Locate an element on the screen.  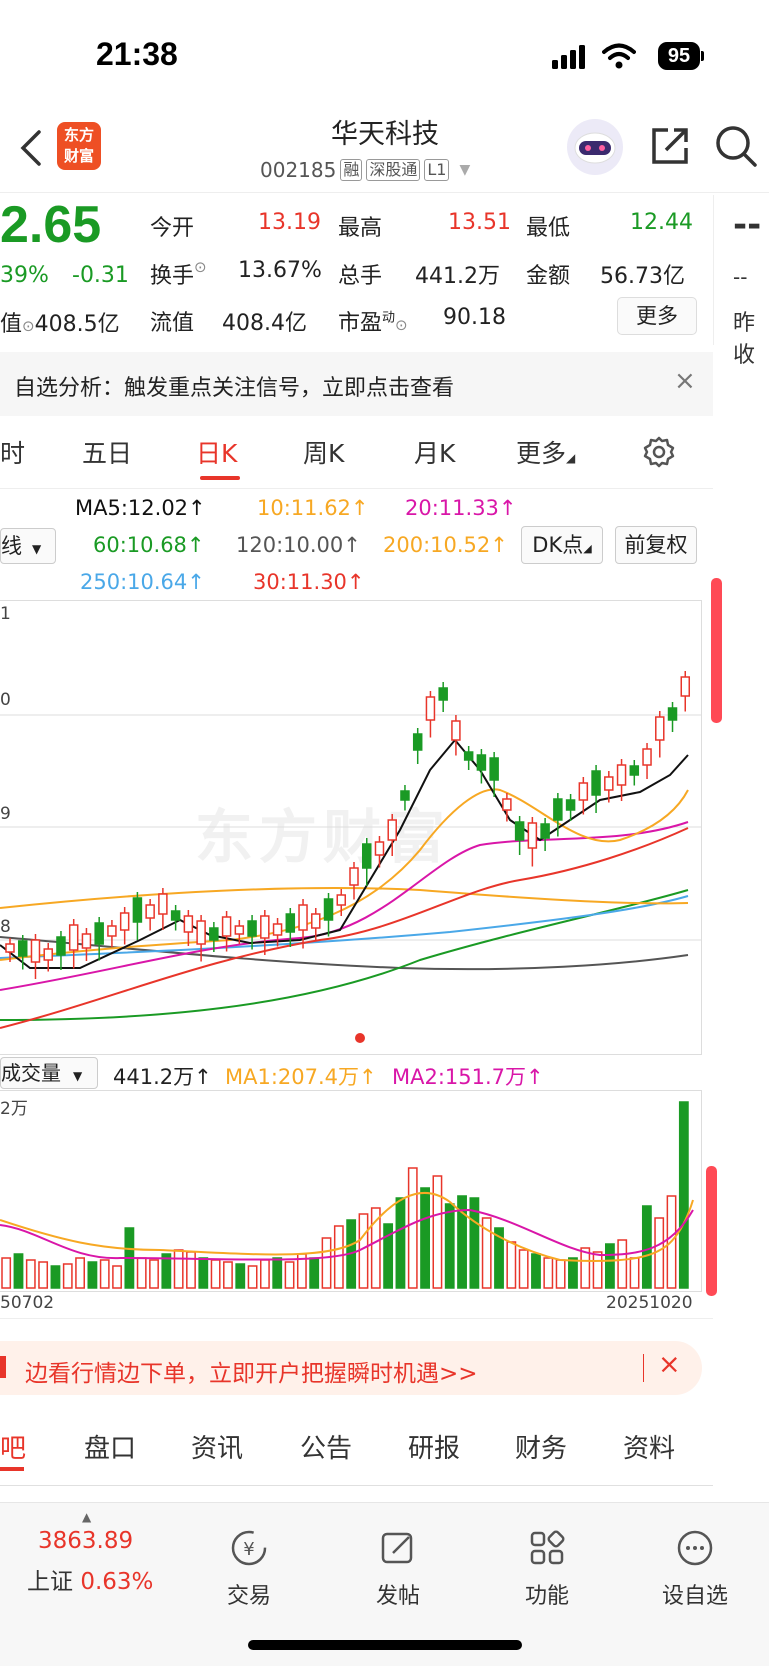
tab-more: 更多◢ is located at coordinates (545, 452).